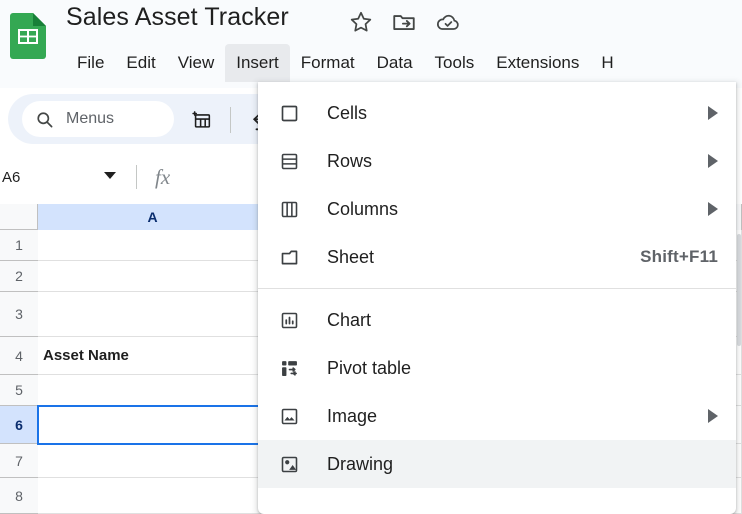 The height and width of the screenshot is (514, 742). I want to click on row-header-8: 8, so click(19, 496).